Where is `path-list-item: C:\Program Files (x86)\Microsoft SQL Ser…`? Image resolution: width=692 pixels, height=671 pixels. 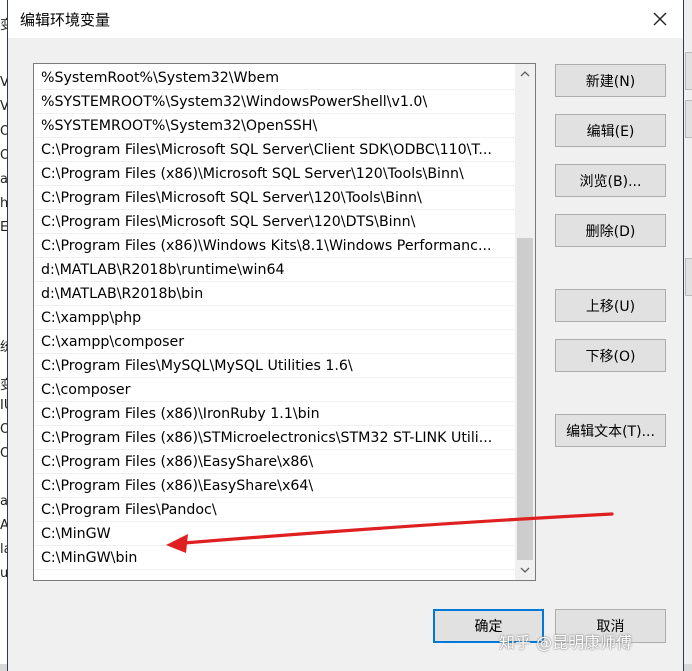
path-list-item: C:\Program Files (x86)\Microsoft SQL Ser… is located at coordinates (274, 174).